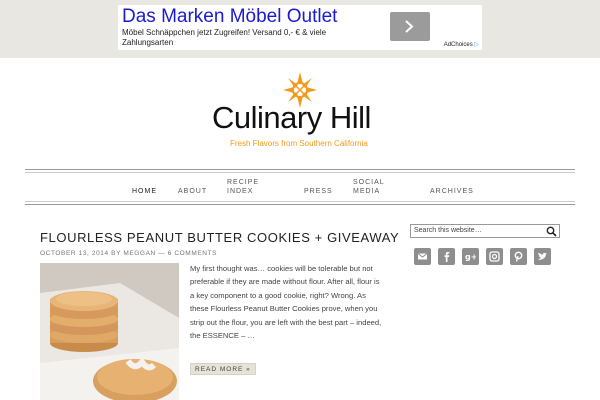  What do you see at coordinates (318, 191) in the screenshot?
I see `nav-item-press: Press` at bounding box center [318, 191].